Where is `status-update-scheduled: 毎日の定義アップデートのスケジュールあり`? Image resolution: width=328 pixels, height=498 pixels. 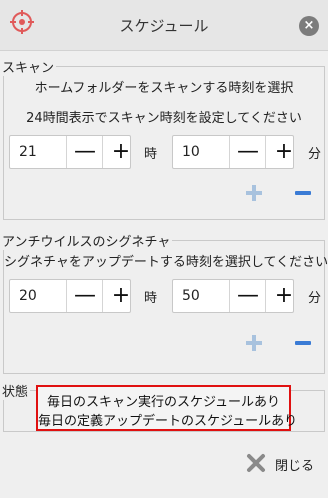 status-update-scheduled: 毎日の定義アップデートのスケジュールあり is located at coordinates (168, 421).